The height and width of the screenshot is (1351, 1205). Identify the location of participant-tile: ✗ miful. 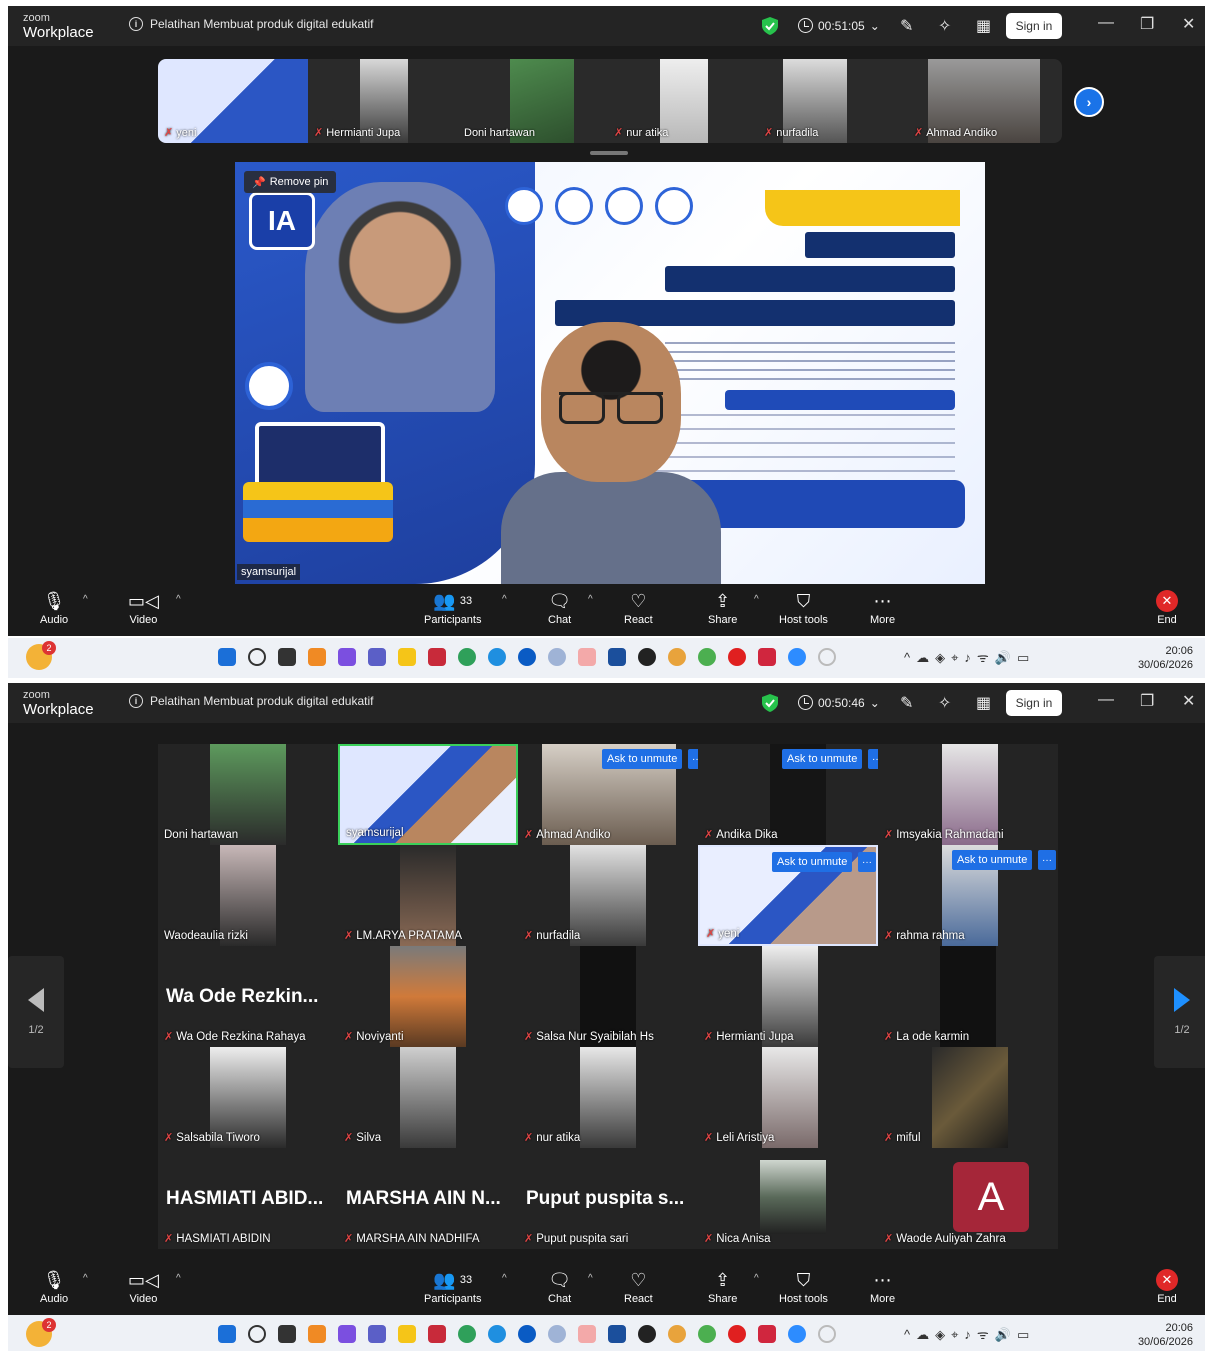
(968, 1097).